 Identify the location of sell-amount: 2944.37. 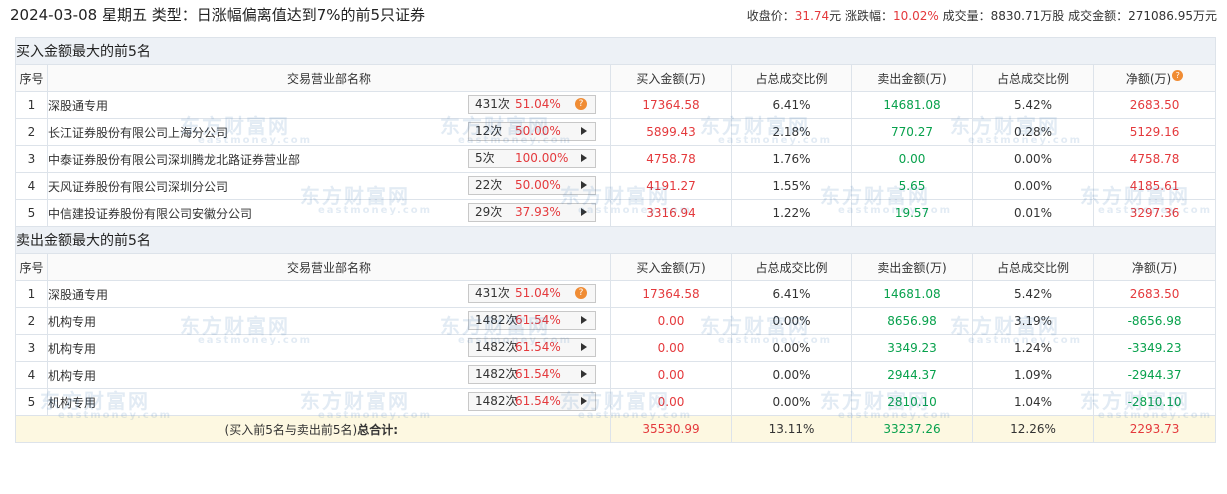
(912, 375).